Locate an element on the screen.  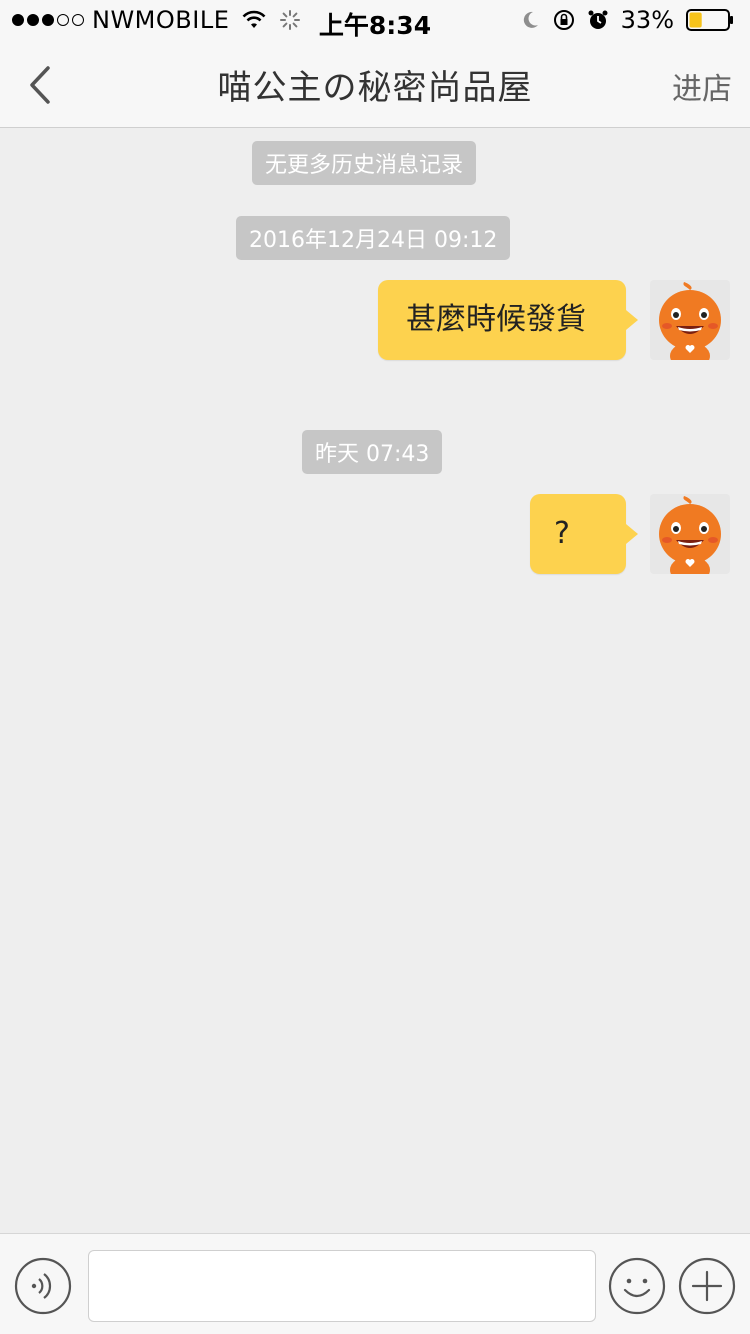
message-bubble: ? is located at coordinates (584, 534).